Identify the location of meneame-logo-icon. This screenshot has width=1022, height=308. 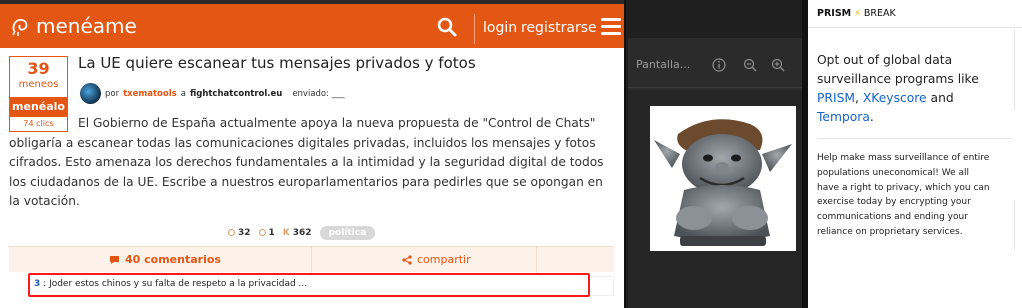
(20, 27).